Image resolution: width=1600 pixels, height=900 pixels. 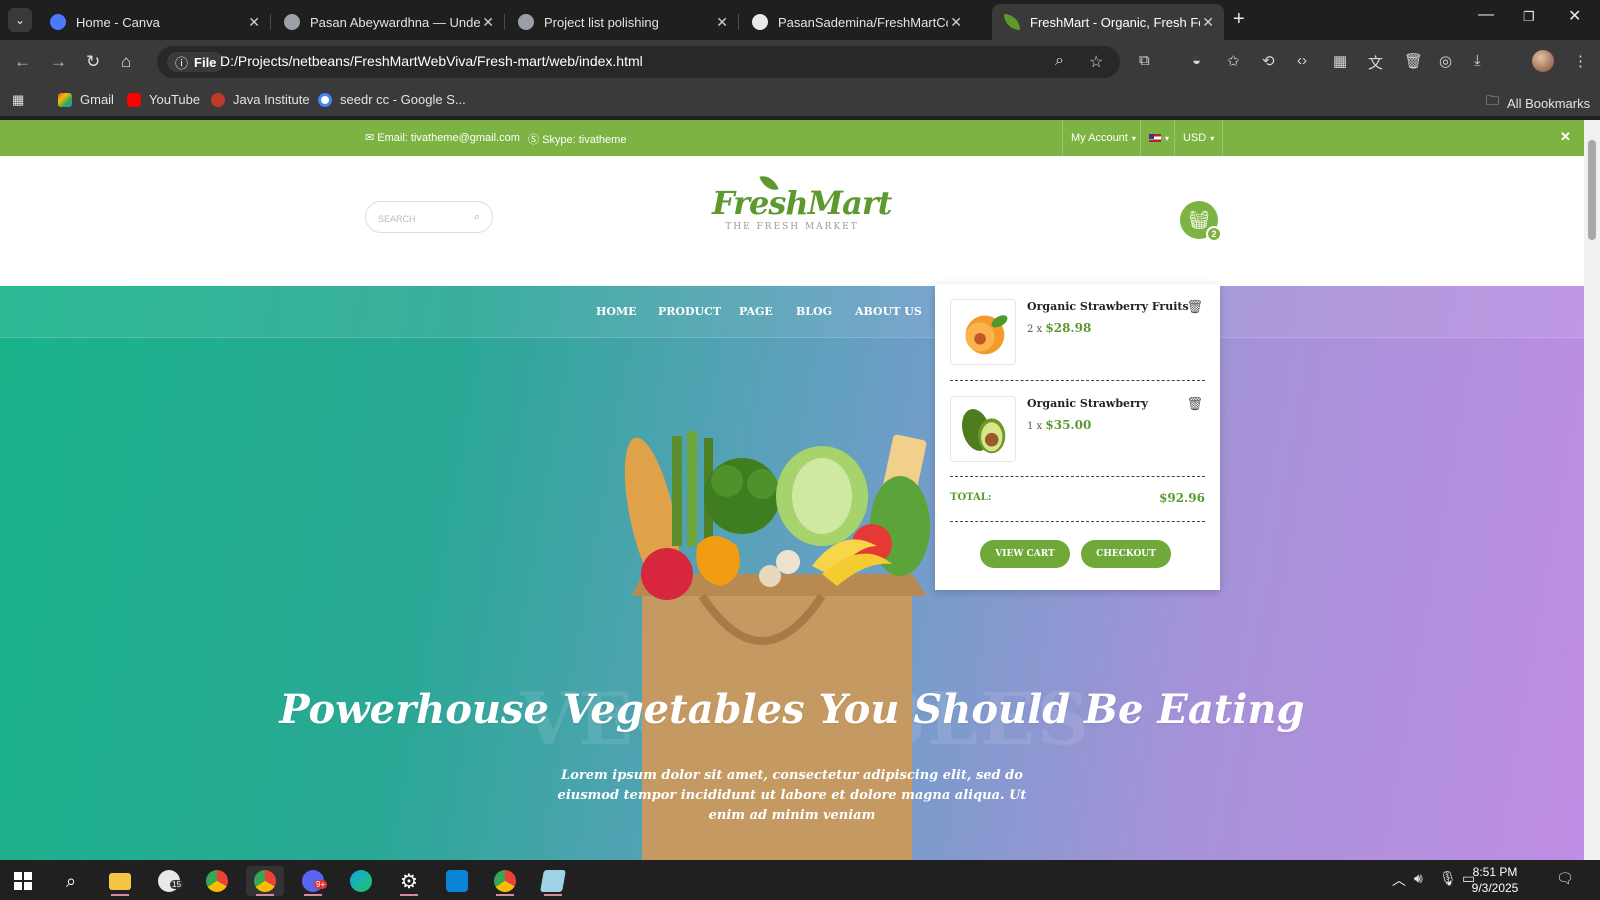 I want to click on cart-item-price: $35.00, so click(x=1068, y=425).